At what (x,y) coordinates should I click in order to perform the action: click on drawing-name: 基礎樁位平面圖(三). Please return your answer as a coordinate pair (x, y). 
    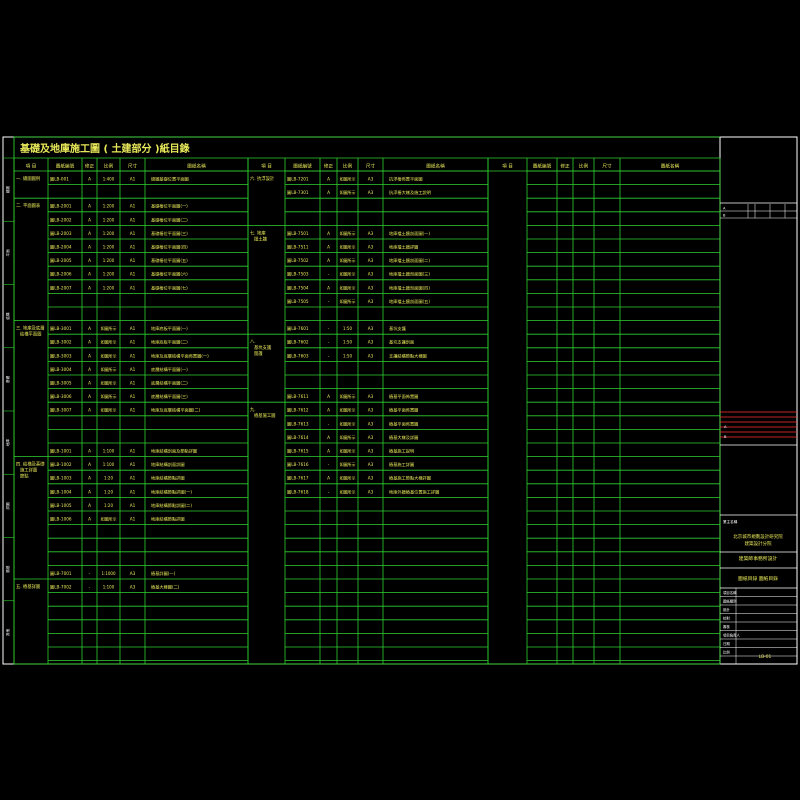
    Looking at the image, I should click on (169, 233).